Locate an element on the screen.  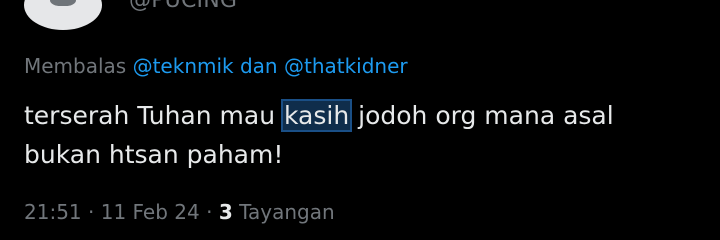
tweet-meta: 21:51 · 11 Feb 24 · 3 Tayangan is located at coordinates (179, 212).